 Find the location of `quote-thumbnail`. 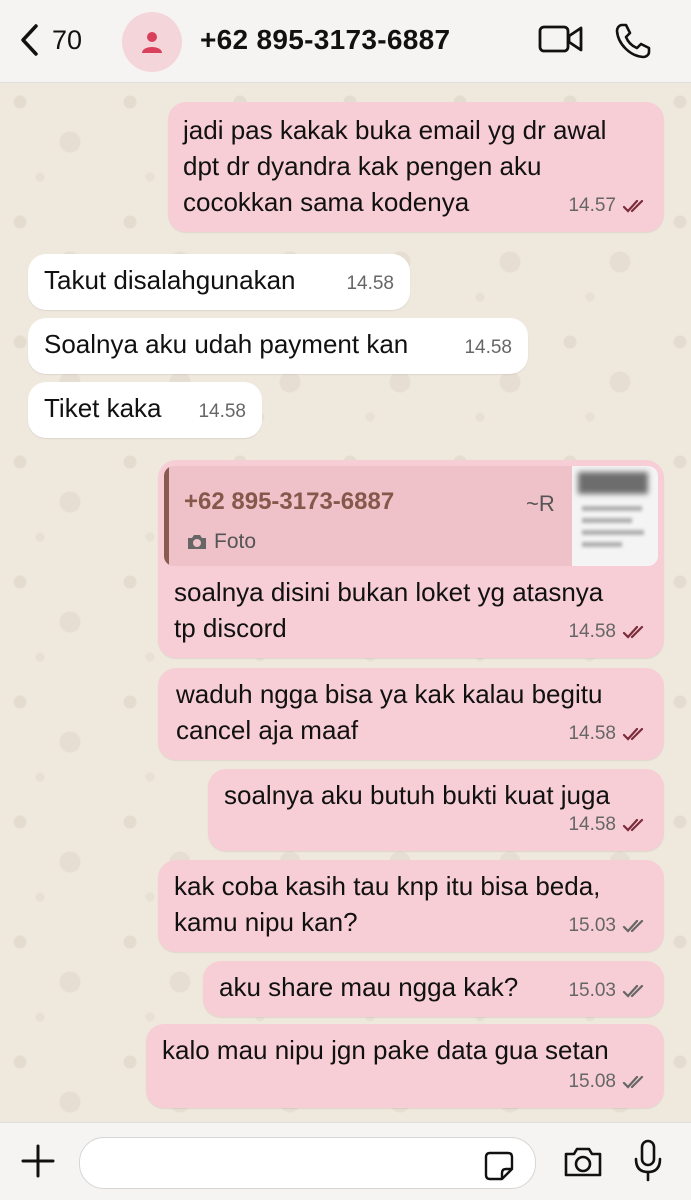

quote-thumbnail is located at coordinates (615, 516).